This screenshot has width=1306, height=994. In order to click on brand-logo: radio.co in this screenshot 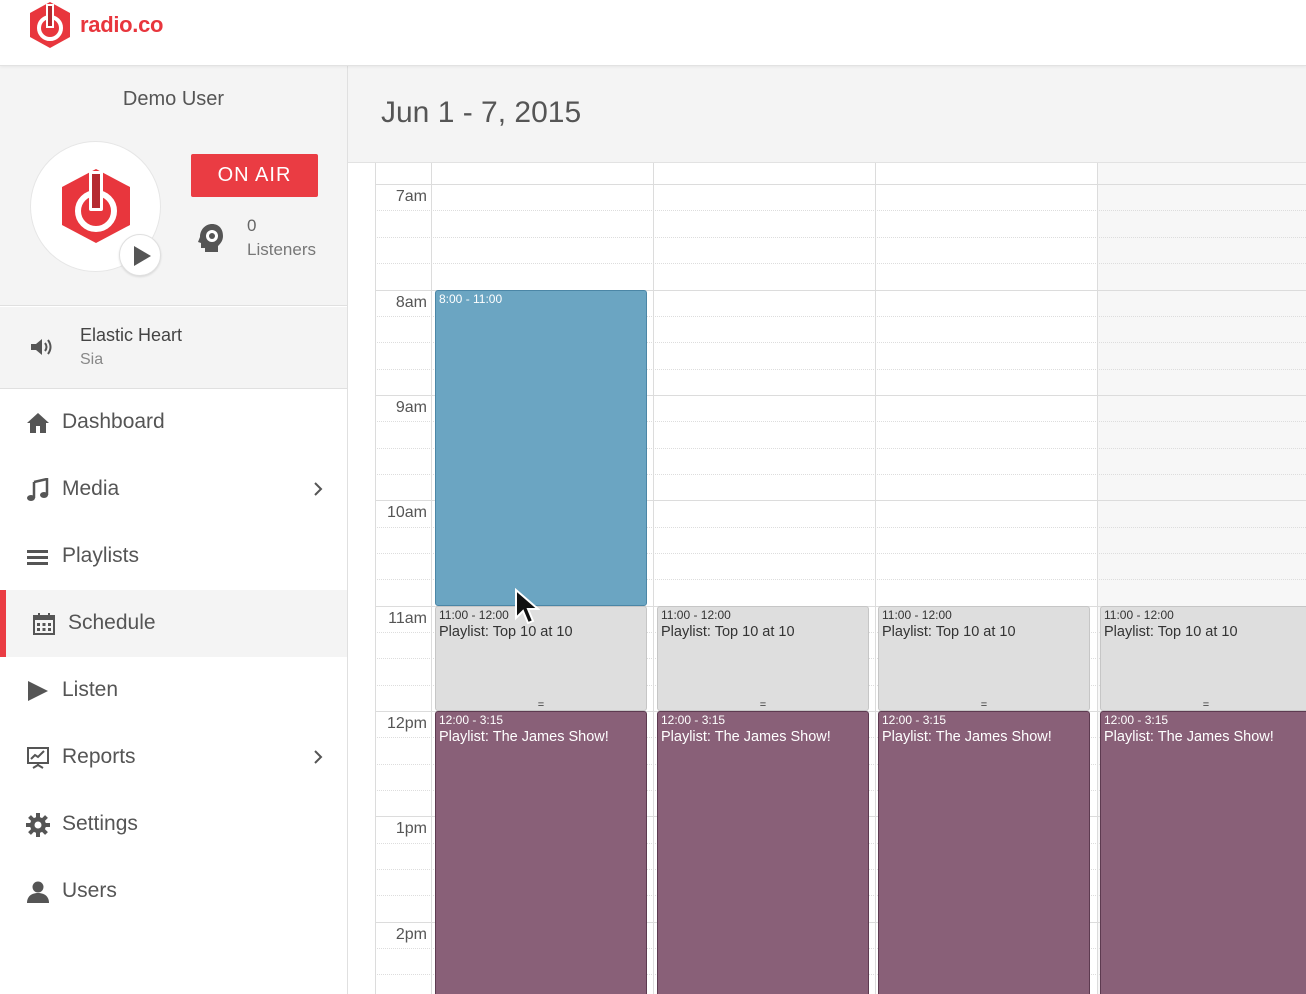, I will do `click(95, 25)`.